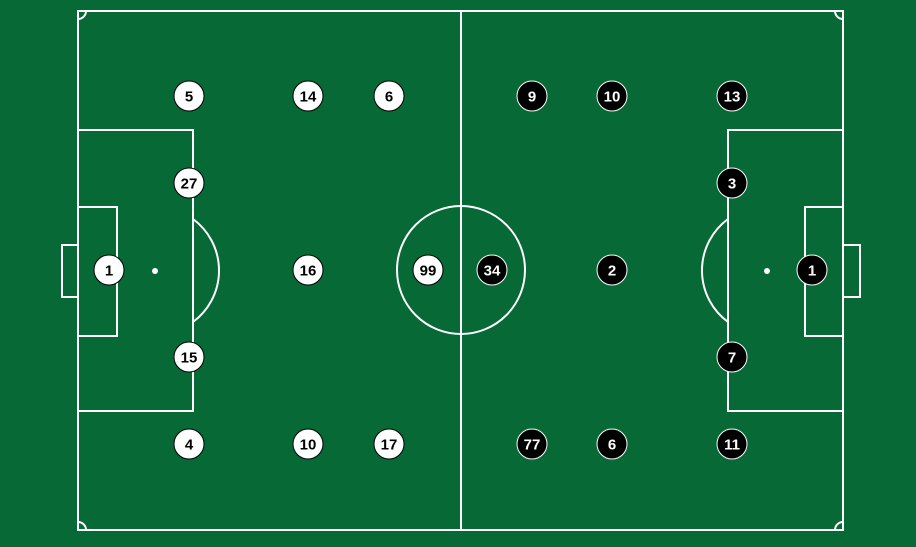  I want to click on left-penalty-spot, so click(155, 271).